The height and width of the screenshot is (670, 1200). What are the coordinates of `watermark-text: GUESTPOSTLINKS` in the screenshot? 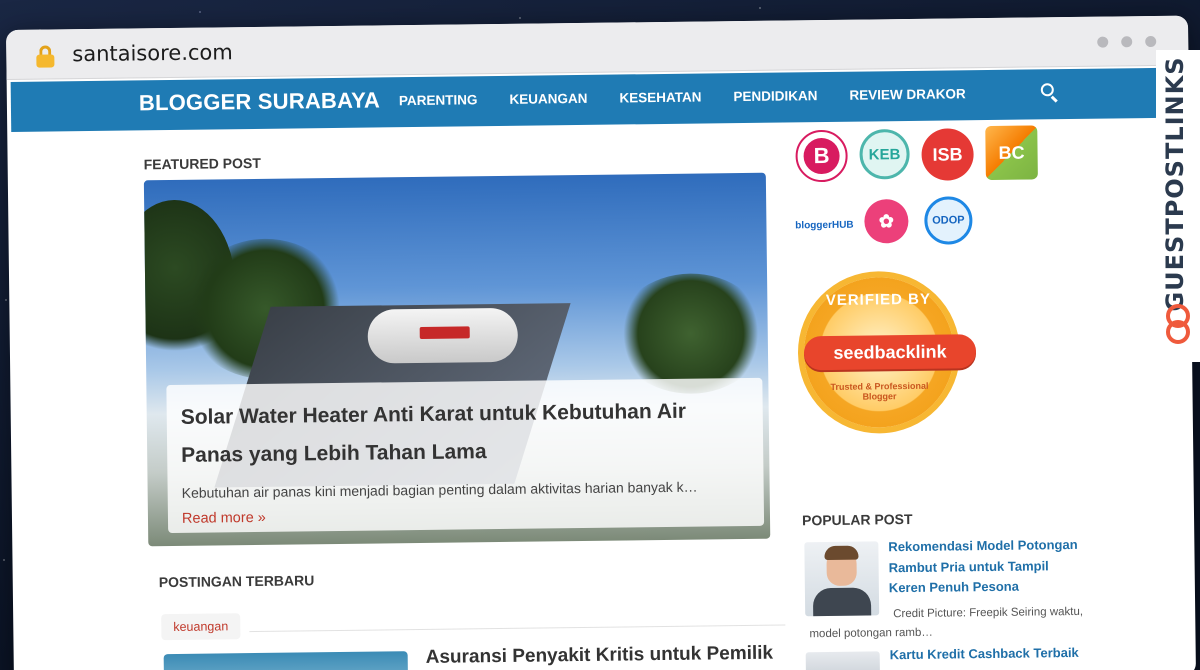 It's located at (1175, 184).